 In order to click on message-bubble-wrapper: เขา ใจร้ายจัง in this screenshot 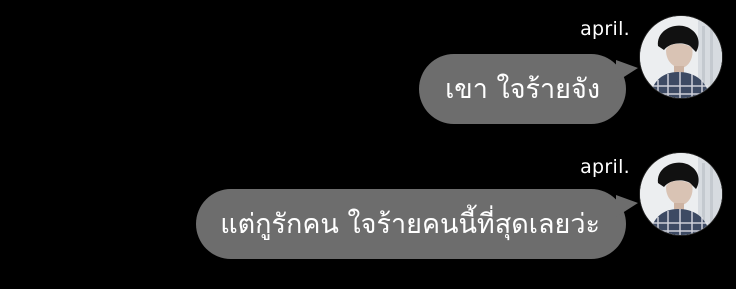, I will do `click(528, 89)`.